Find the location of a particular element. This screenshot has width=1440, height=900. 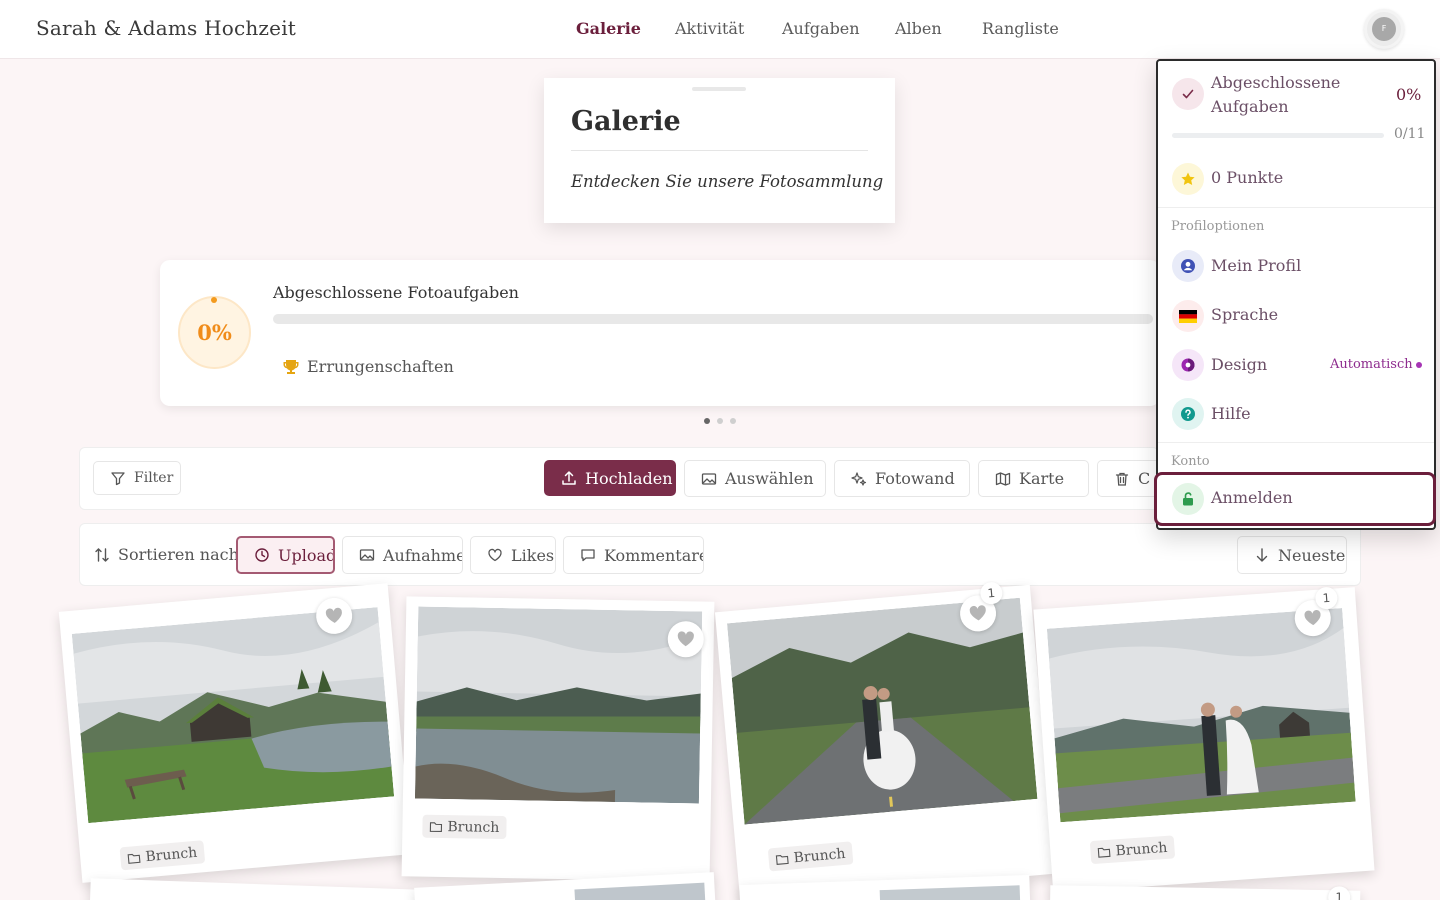

arrow-down-icon is located at coordinates (1262, 555).